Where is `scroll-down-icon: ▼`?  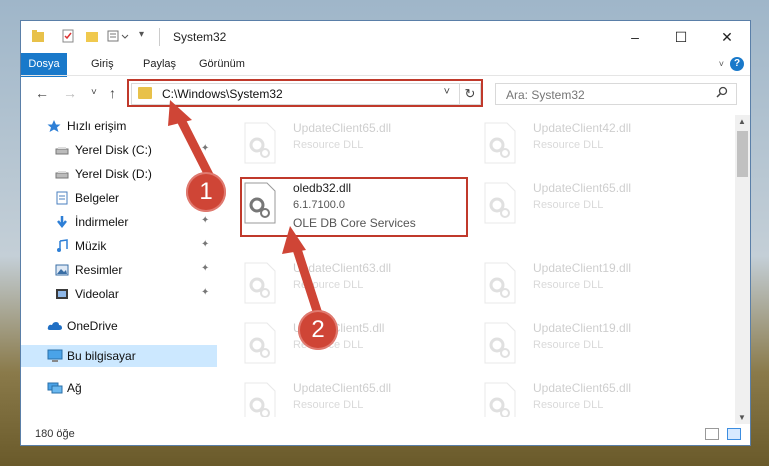 scroll-down-icon: ▼ is located at coordinates (742, 417).